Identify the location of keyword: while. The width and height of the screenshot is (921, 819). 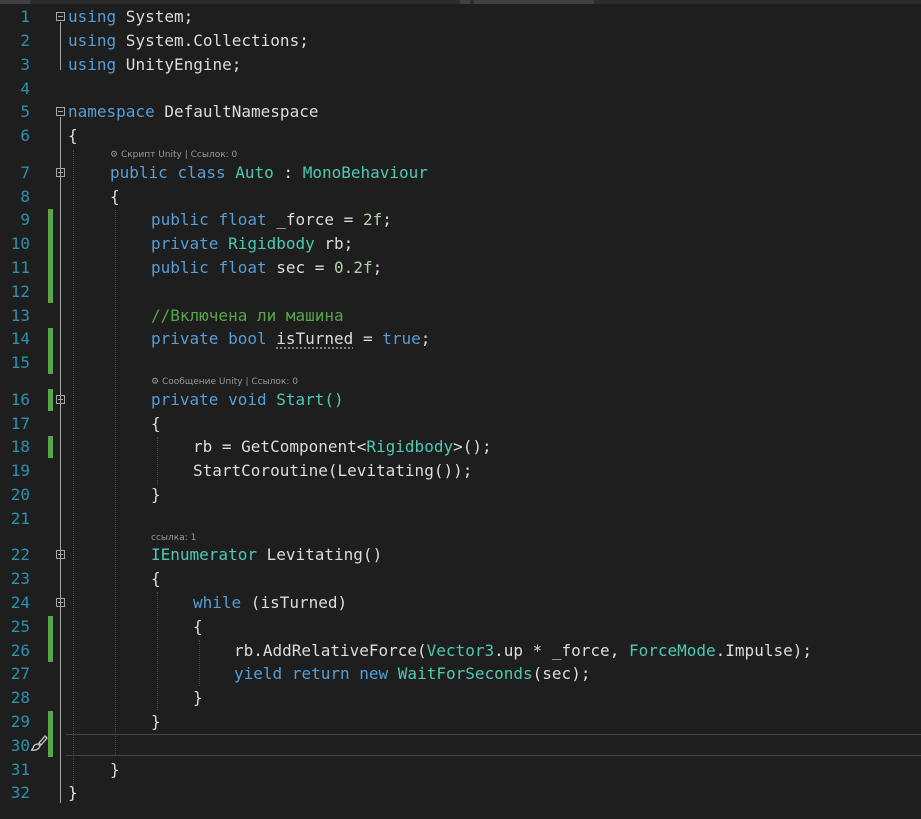
(217, 602).